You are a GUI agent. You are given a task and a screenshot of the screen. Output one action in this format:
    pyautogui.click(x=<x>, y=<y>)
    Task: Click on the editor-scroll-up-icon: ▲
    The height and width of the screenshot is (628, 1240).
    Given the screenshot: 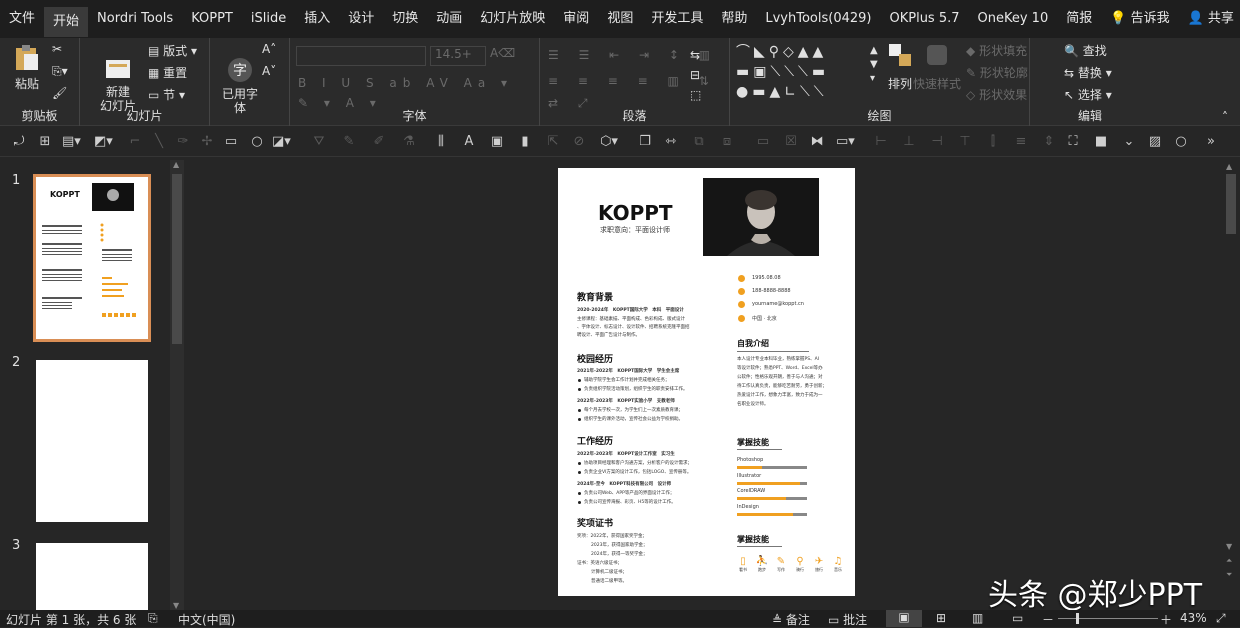 What is the action you would take?
    pyautogui.click(x=1229, y=166)
    